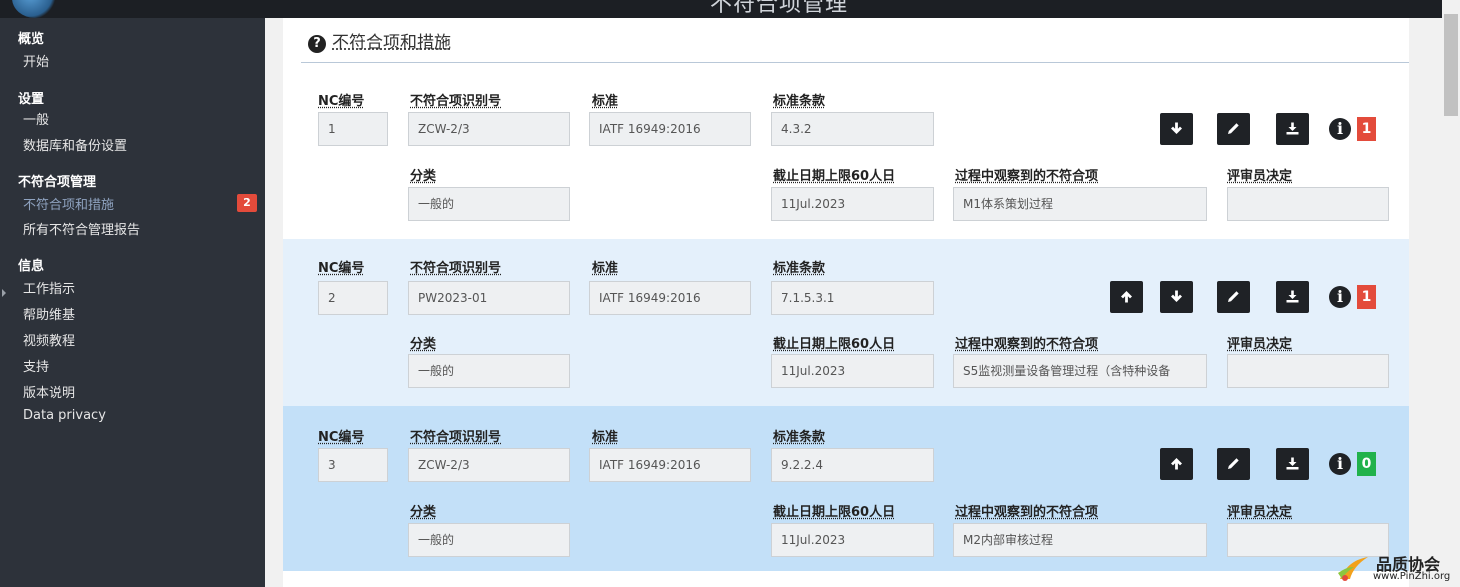 The width and height of the screenshot is (1460, 587). What do you see at coordinates (35, 9) in the screenshot?
I see `app-logo` at bounding box center [35, 9].